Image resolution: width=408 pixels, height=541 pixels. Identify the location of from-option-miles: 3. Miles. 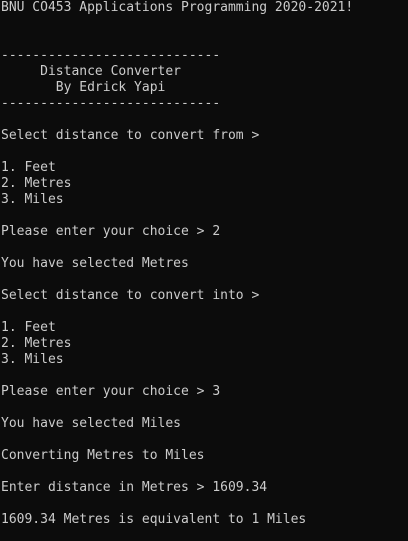
(32, 199).